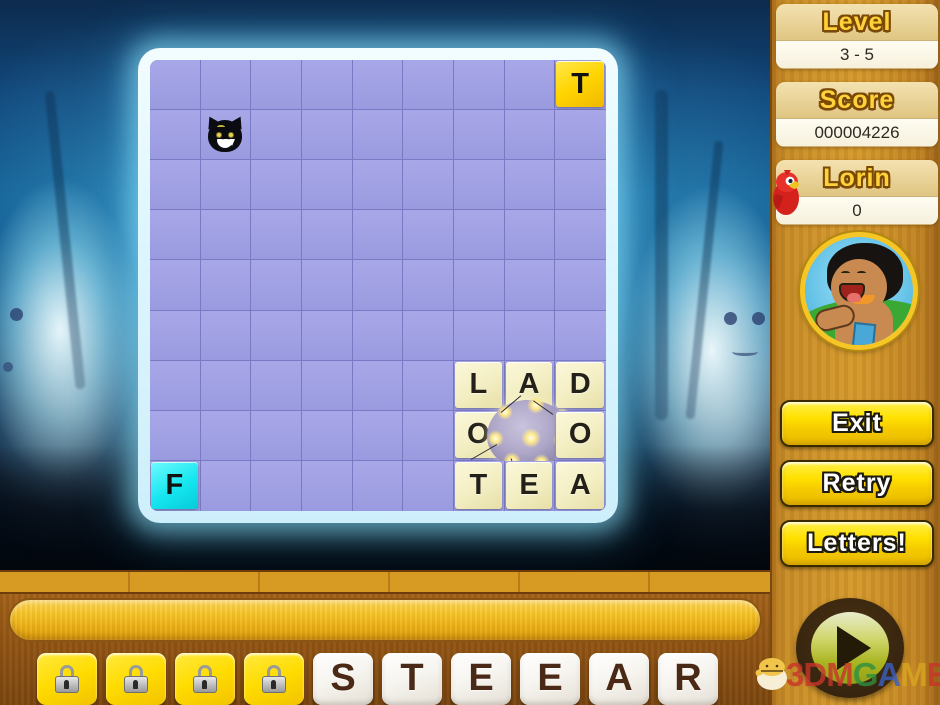  Describe the element at coordinates (857, 543) in the screenshot. I see `letters-button: Letters!` at that location.